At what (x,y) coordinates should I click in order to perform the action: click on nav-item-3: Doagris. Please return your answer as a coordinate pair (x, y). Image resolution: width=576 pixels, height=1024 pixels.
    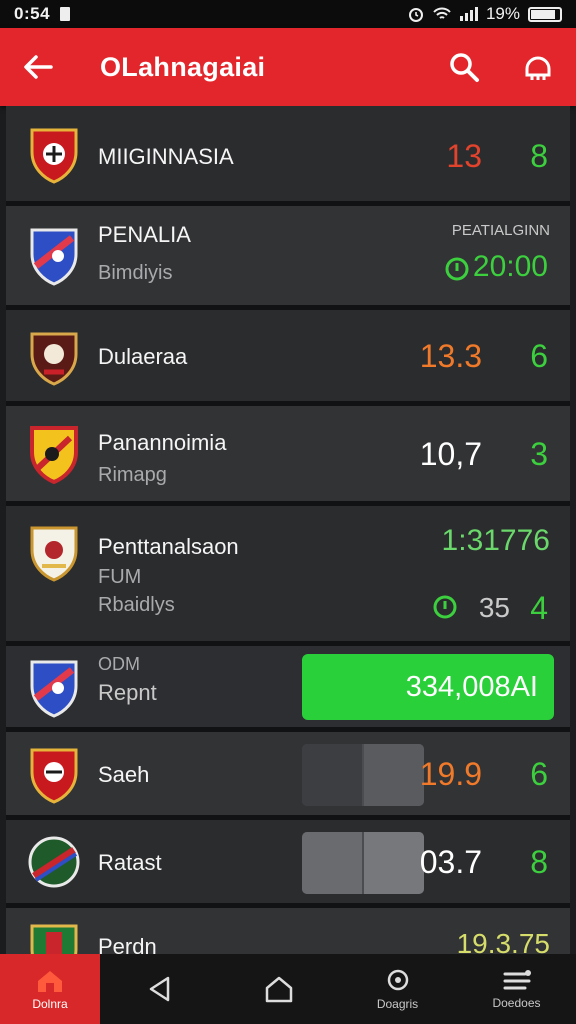
    Looking at the image, I should click on (397, 989).